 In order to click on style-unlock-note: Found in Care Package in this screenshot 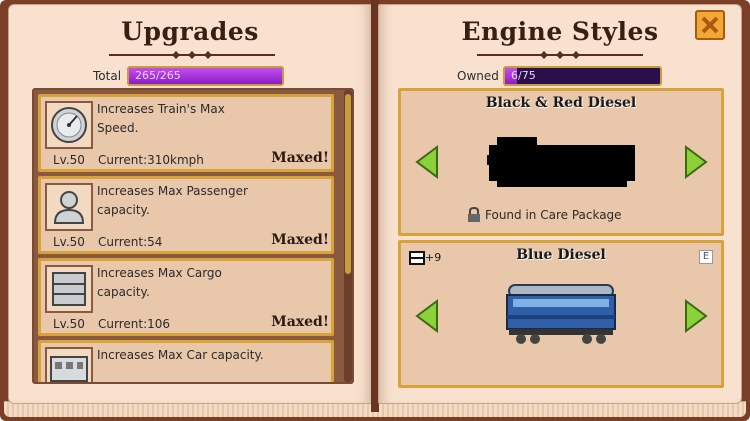, I will do `click(553, 215)`.